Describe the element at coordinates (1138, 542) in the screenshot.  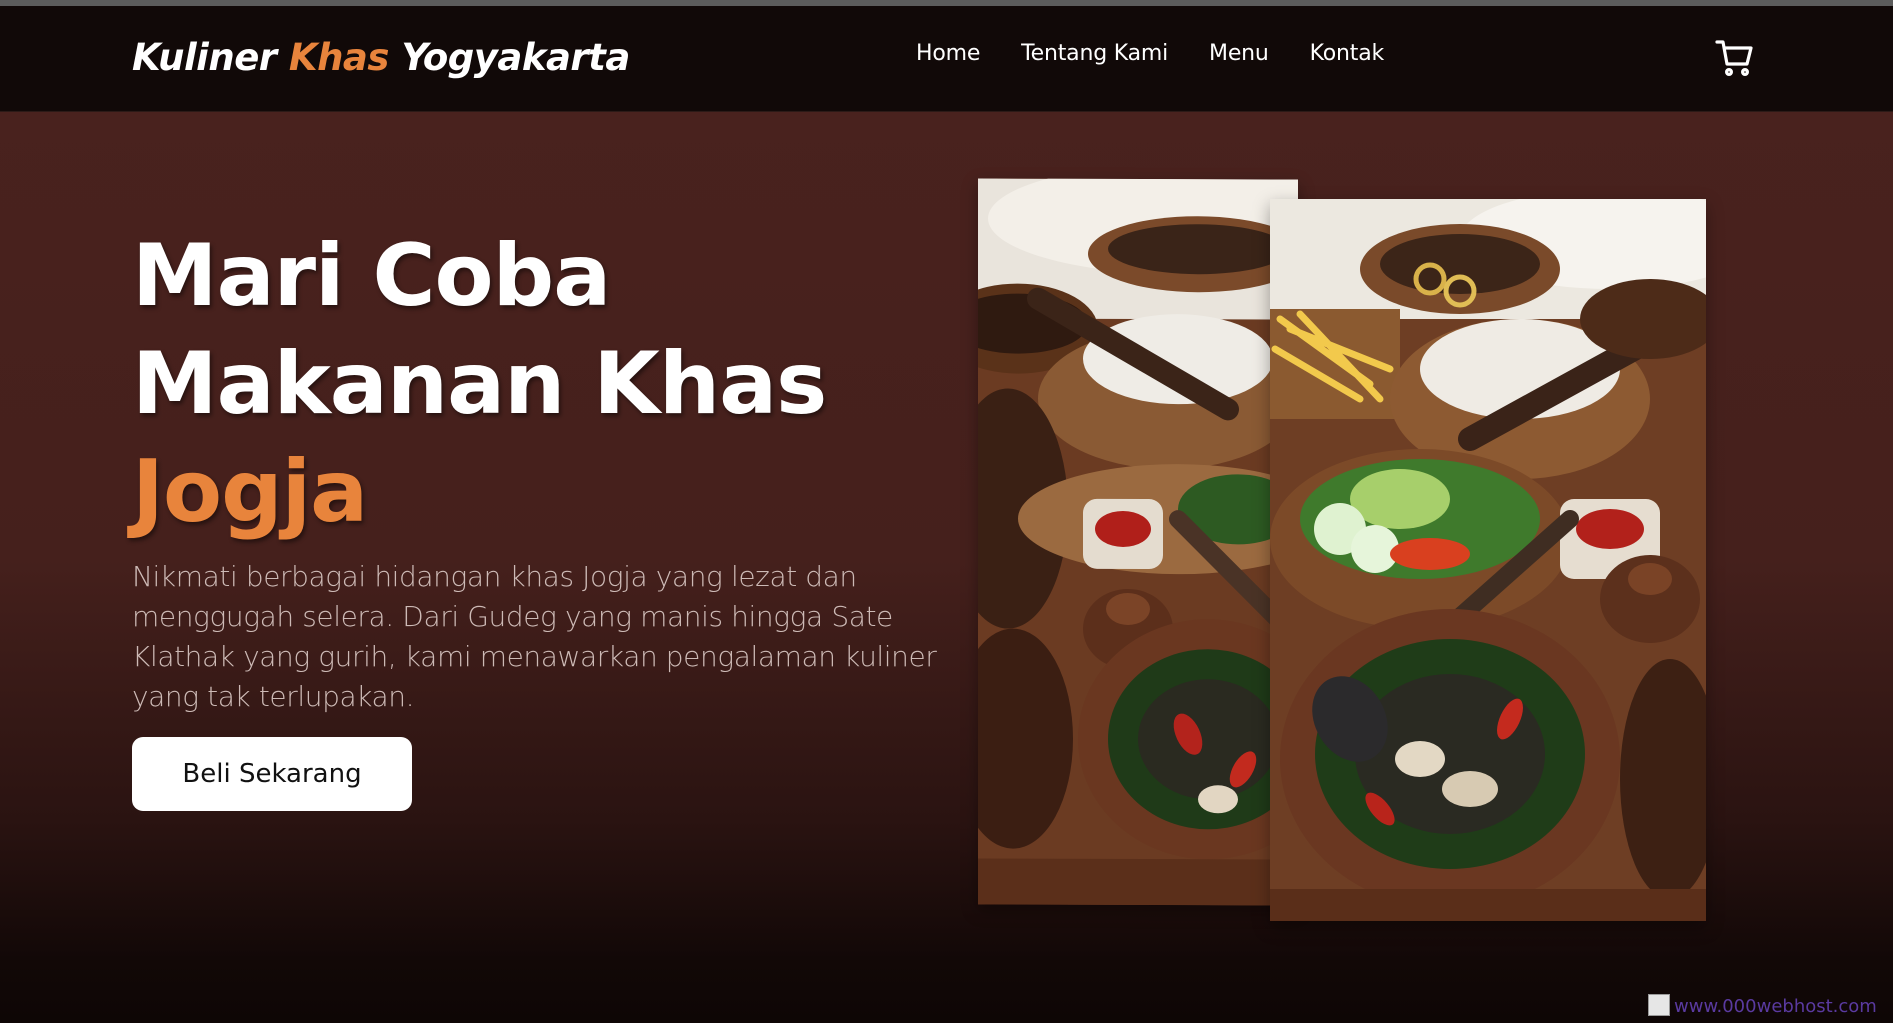
I see `food-photo-left` at that location.